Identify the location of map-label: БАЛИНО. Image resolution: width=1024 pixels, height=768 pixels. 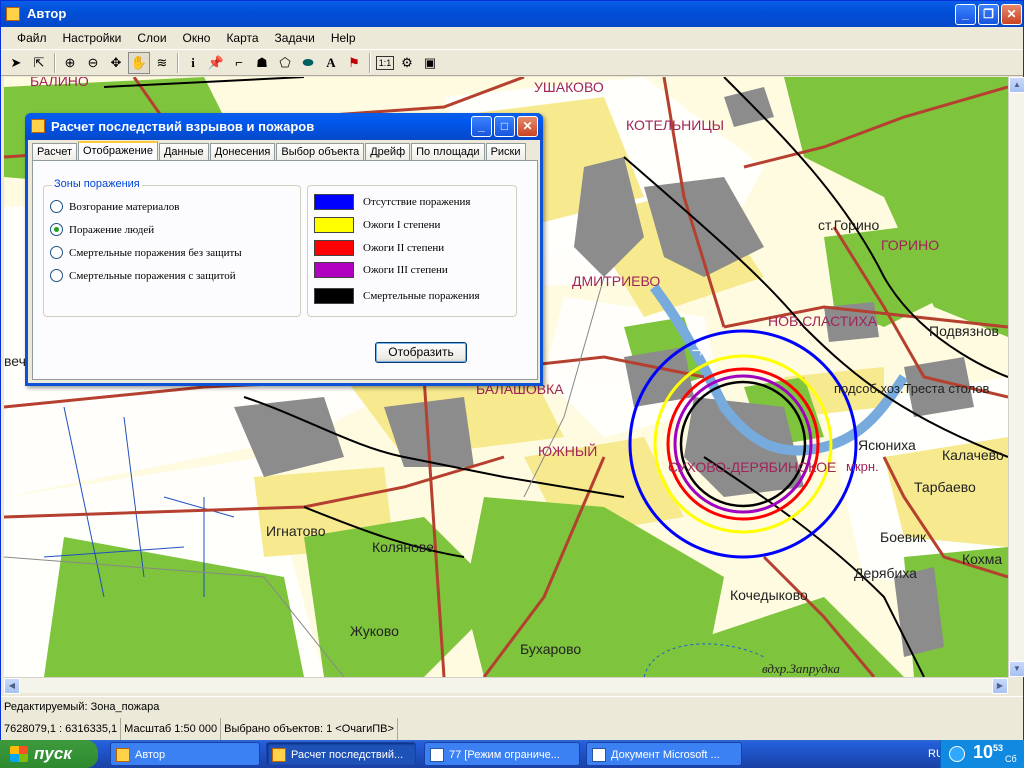
(59, 83).